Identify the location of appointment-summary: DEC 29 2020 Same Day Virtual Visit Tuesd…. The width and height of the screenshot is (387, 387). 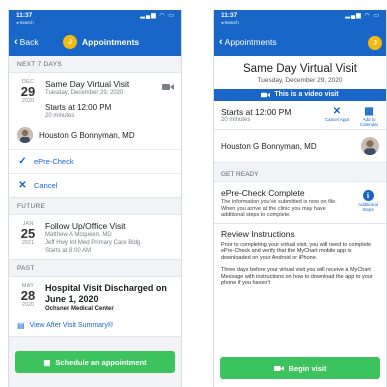
(95, 98).